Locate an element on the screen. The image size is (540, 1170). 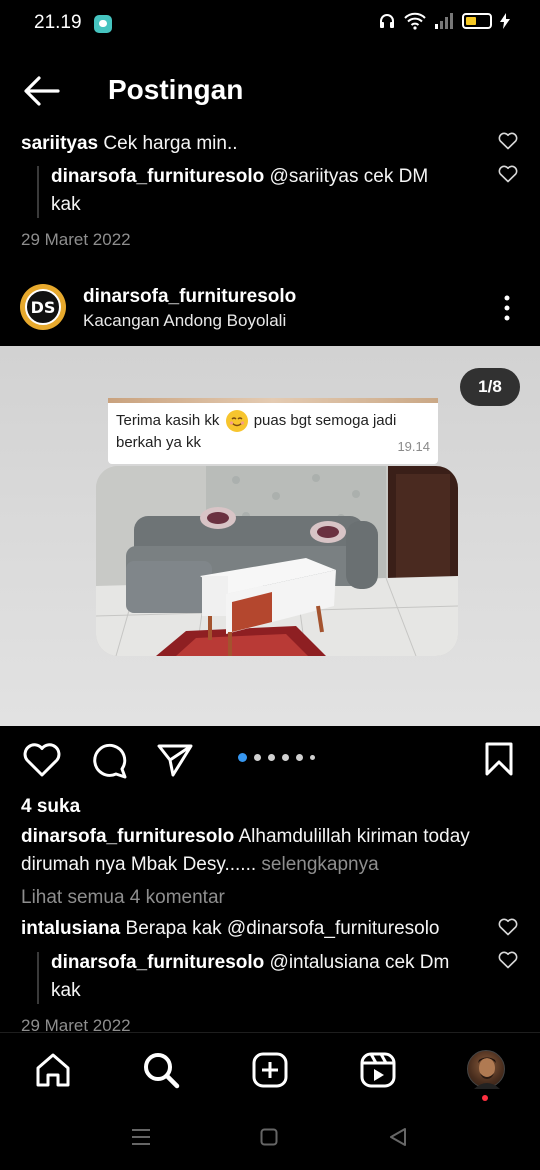
reply-text-line2: kak is located at coordinates (66, 204).